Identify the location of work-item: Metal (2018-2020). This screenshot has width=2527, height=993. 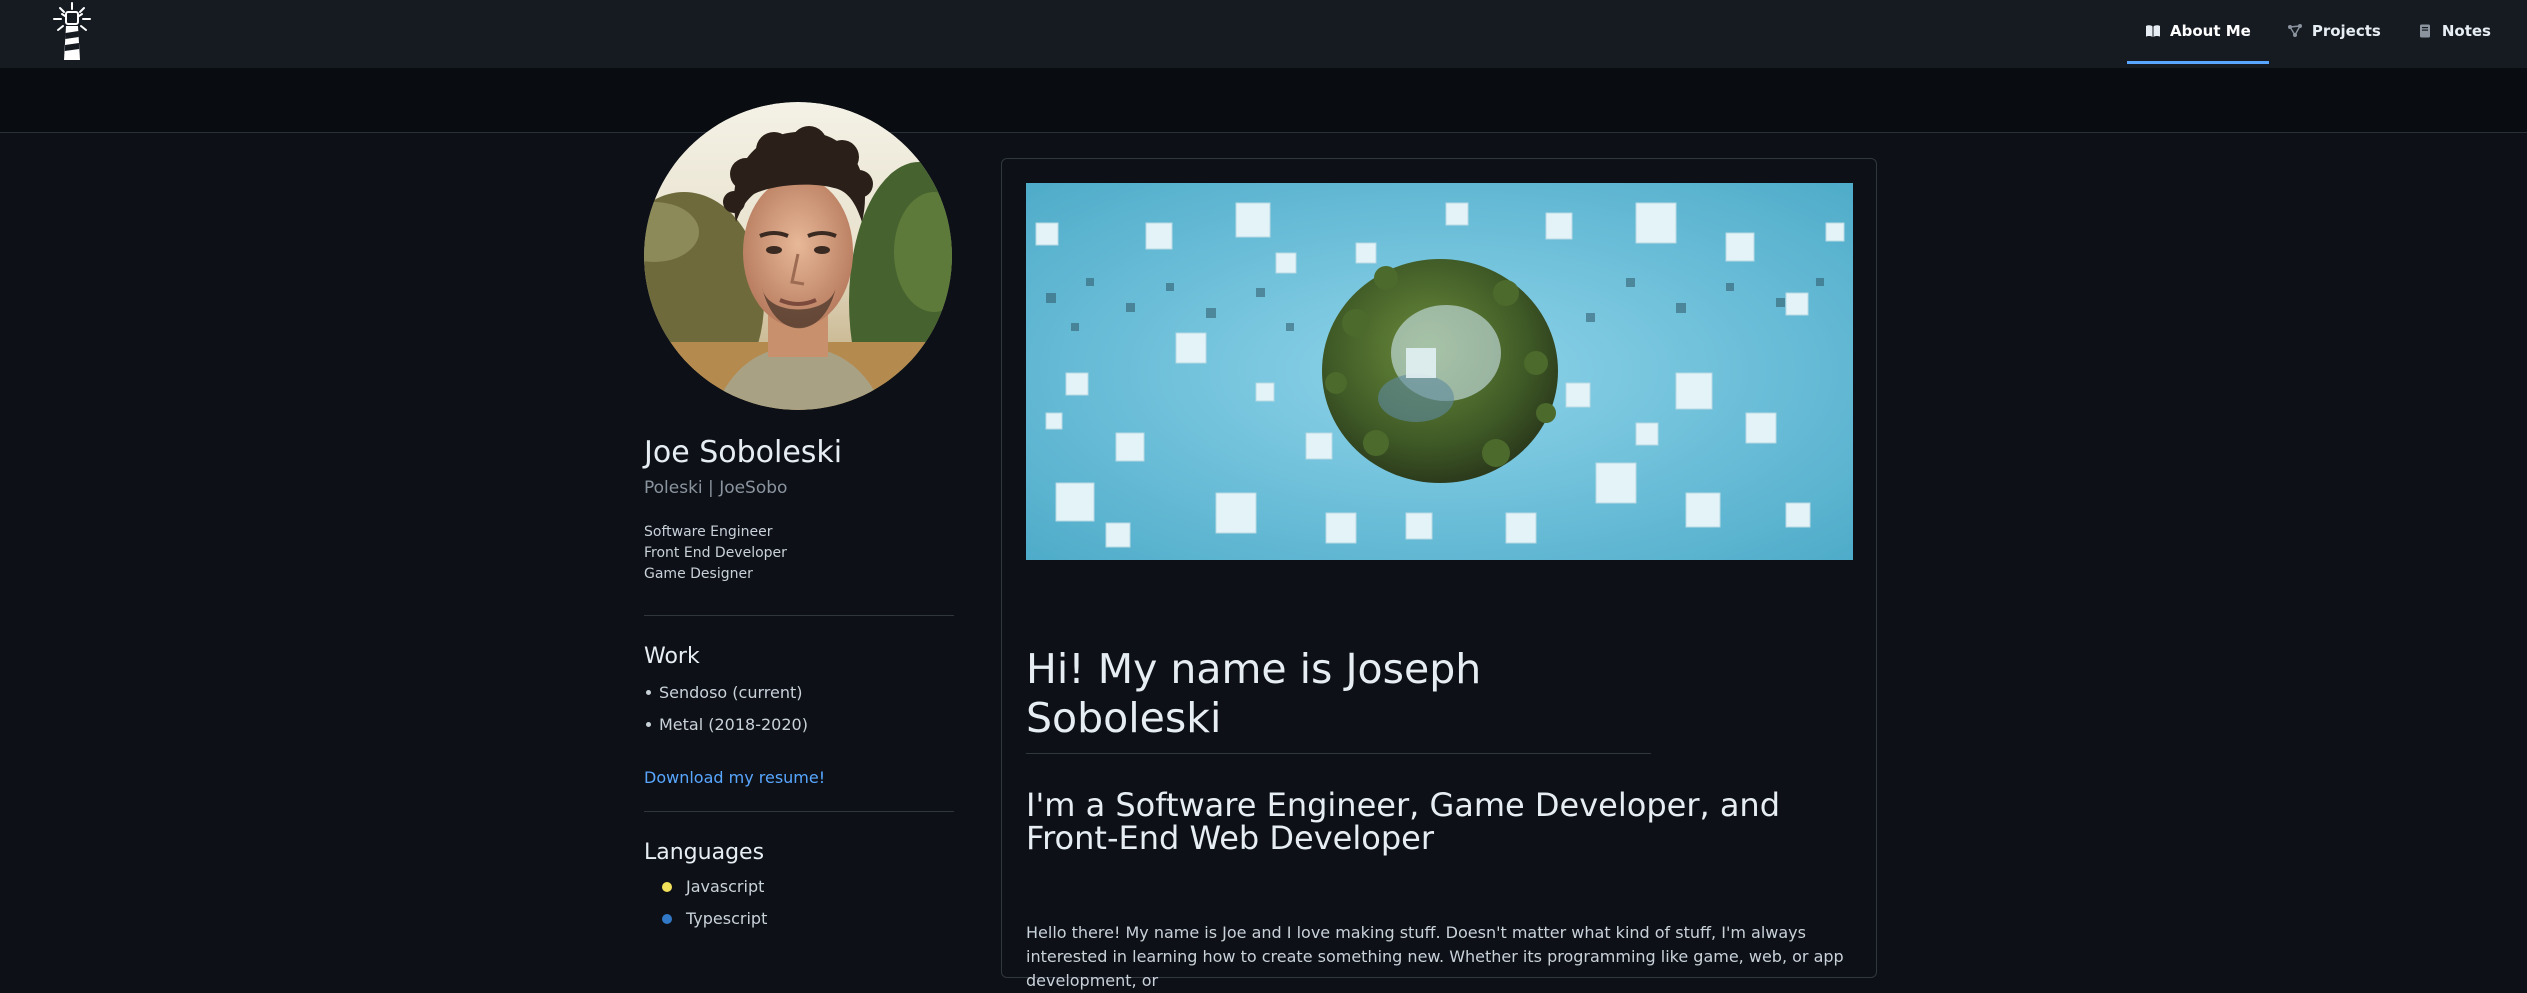
(799, 725).